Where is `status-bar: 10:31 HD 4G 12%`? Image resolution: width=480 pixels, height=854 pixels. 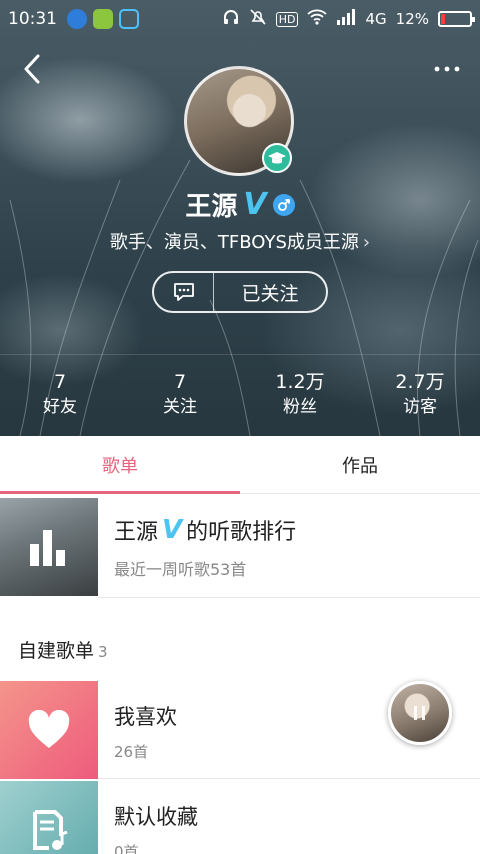
status-bar: 10:31 HD 4G 12% is located at coordinates (240, 19).